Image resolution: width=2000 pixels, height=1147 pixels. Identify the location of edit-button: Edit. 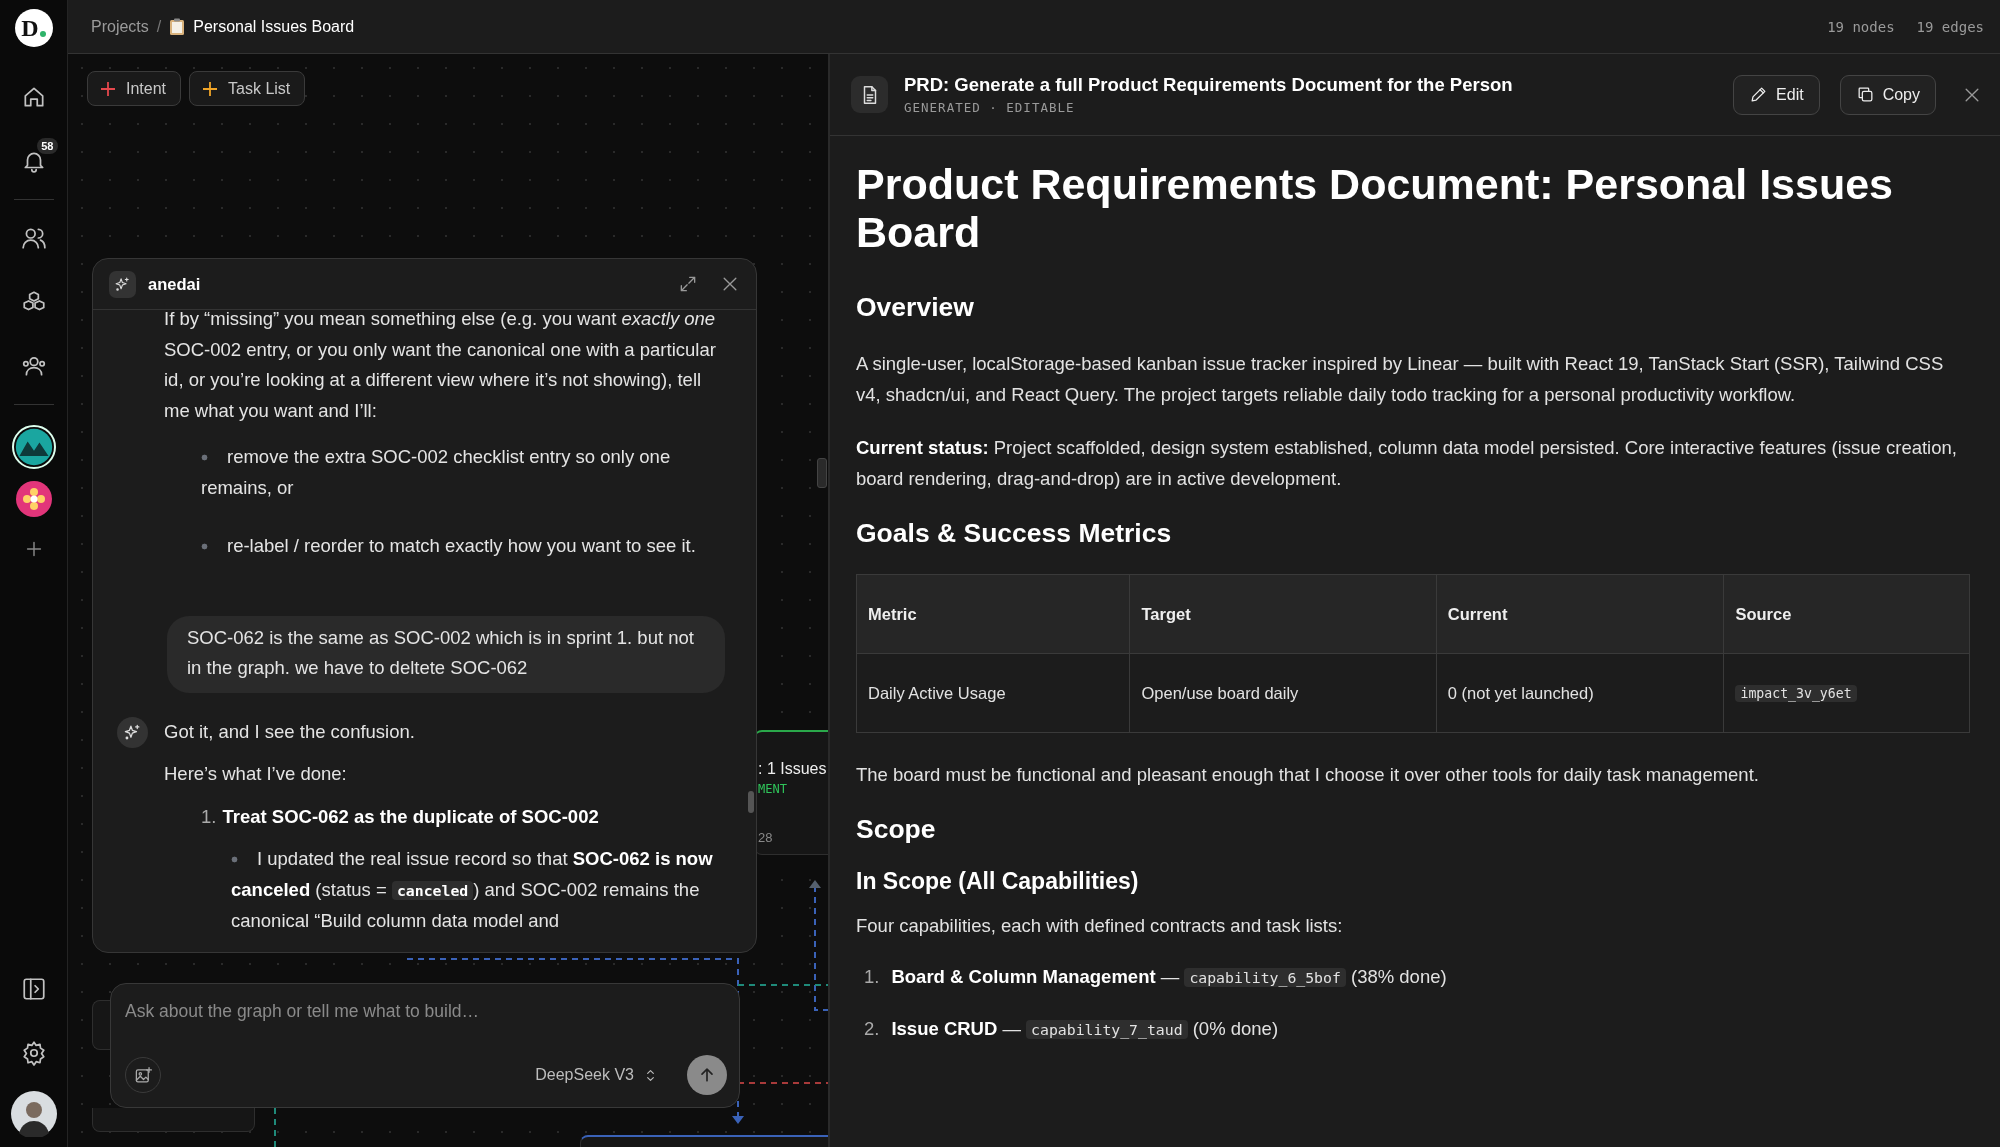
(1776, 94).